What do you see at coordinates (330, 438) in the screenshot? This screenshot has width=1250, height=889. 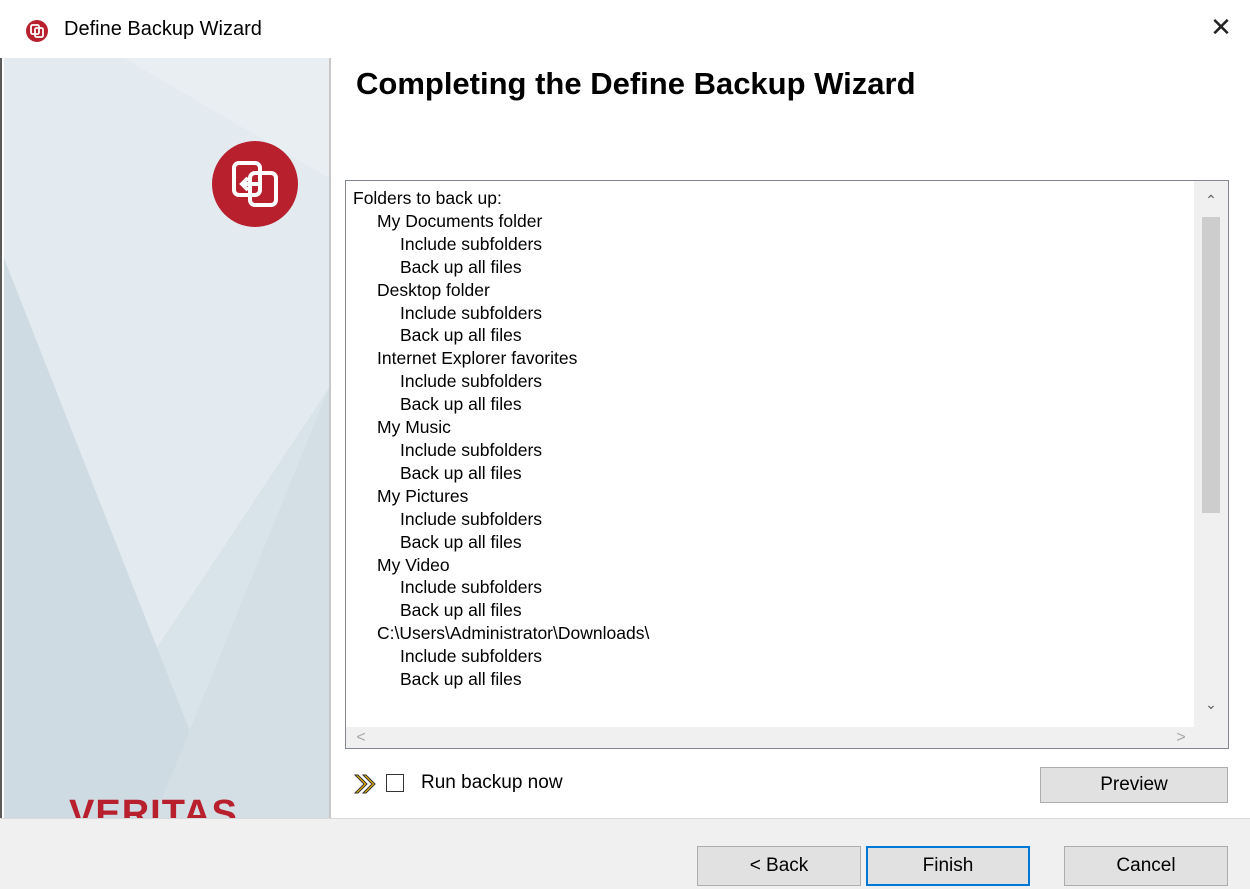 I see `panel-divider` at bounding box center [330, 438].